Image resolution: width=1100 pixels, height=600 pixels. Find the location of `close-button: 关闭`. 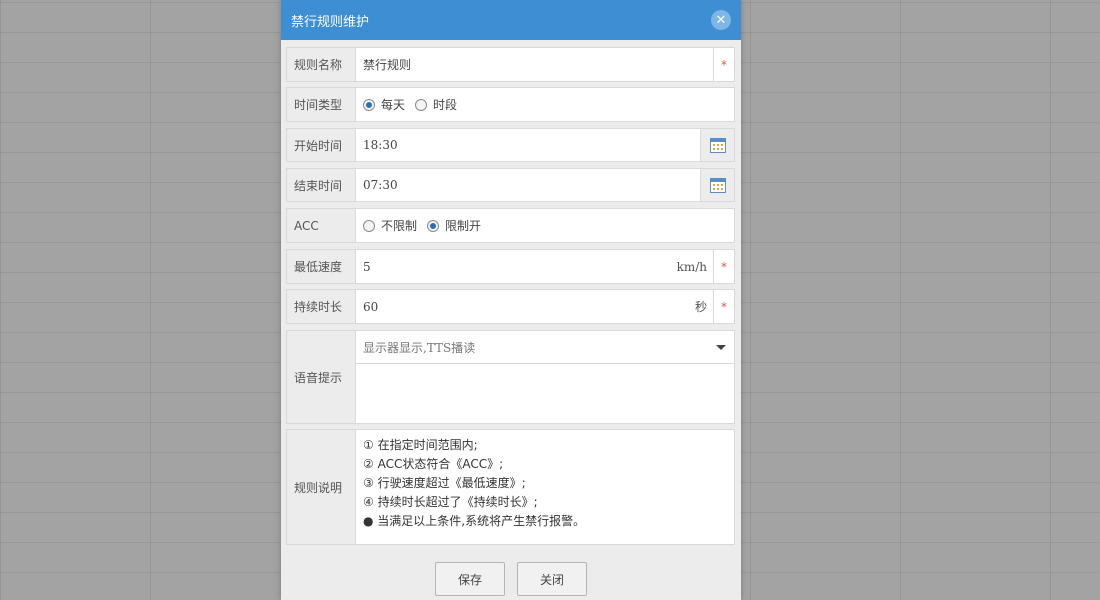

close-button: 关闭 is located at coordinates (552, 579).